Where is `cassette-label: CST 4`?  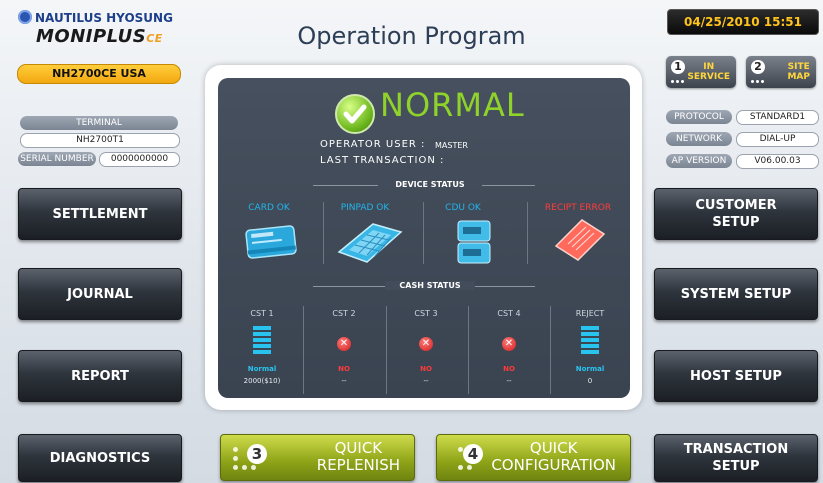
cassette-label: CST 4 is located at coordinates (509, 313).